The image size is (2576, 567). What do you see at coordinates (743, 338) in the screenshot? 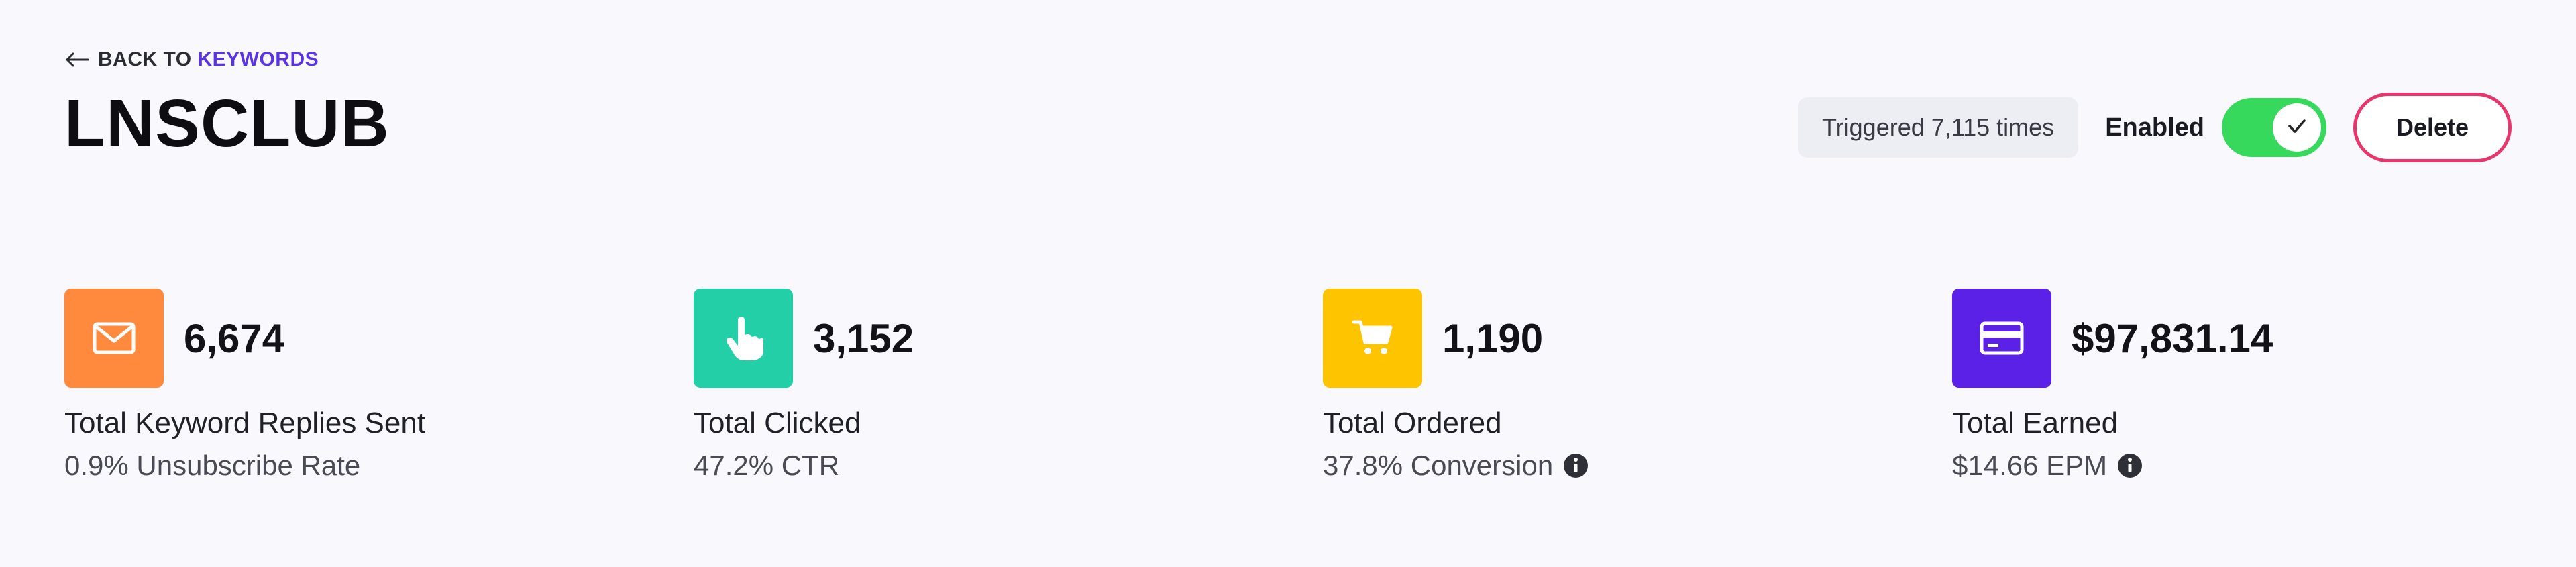
I see `pointer-hand-icon` at bounding box center [743, 338].